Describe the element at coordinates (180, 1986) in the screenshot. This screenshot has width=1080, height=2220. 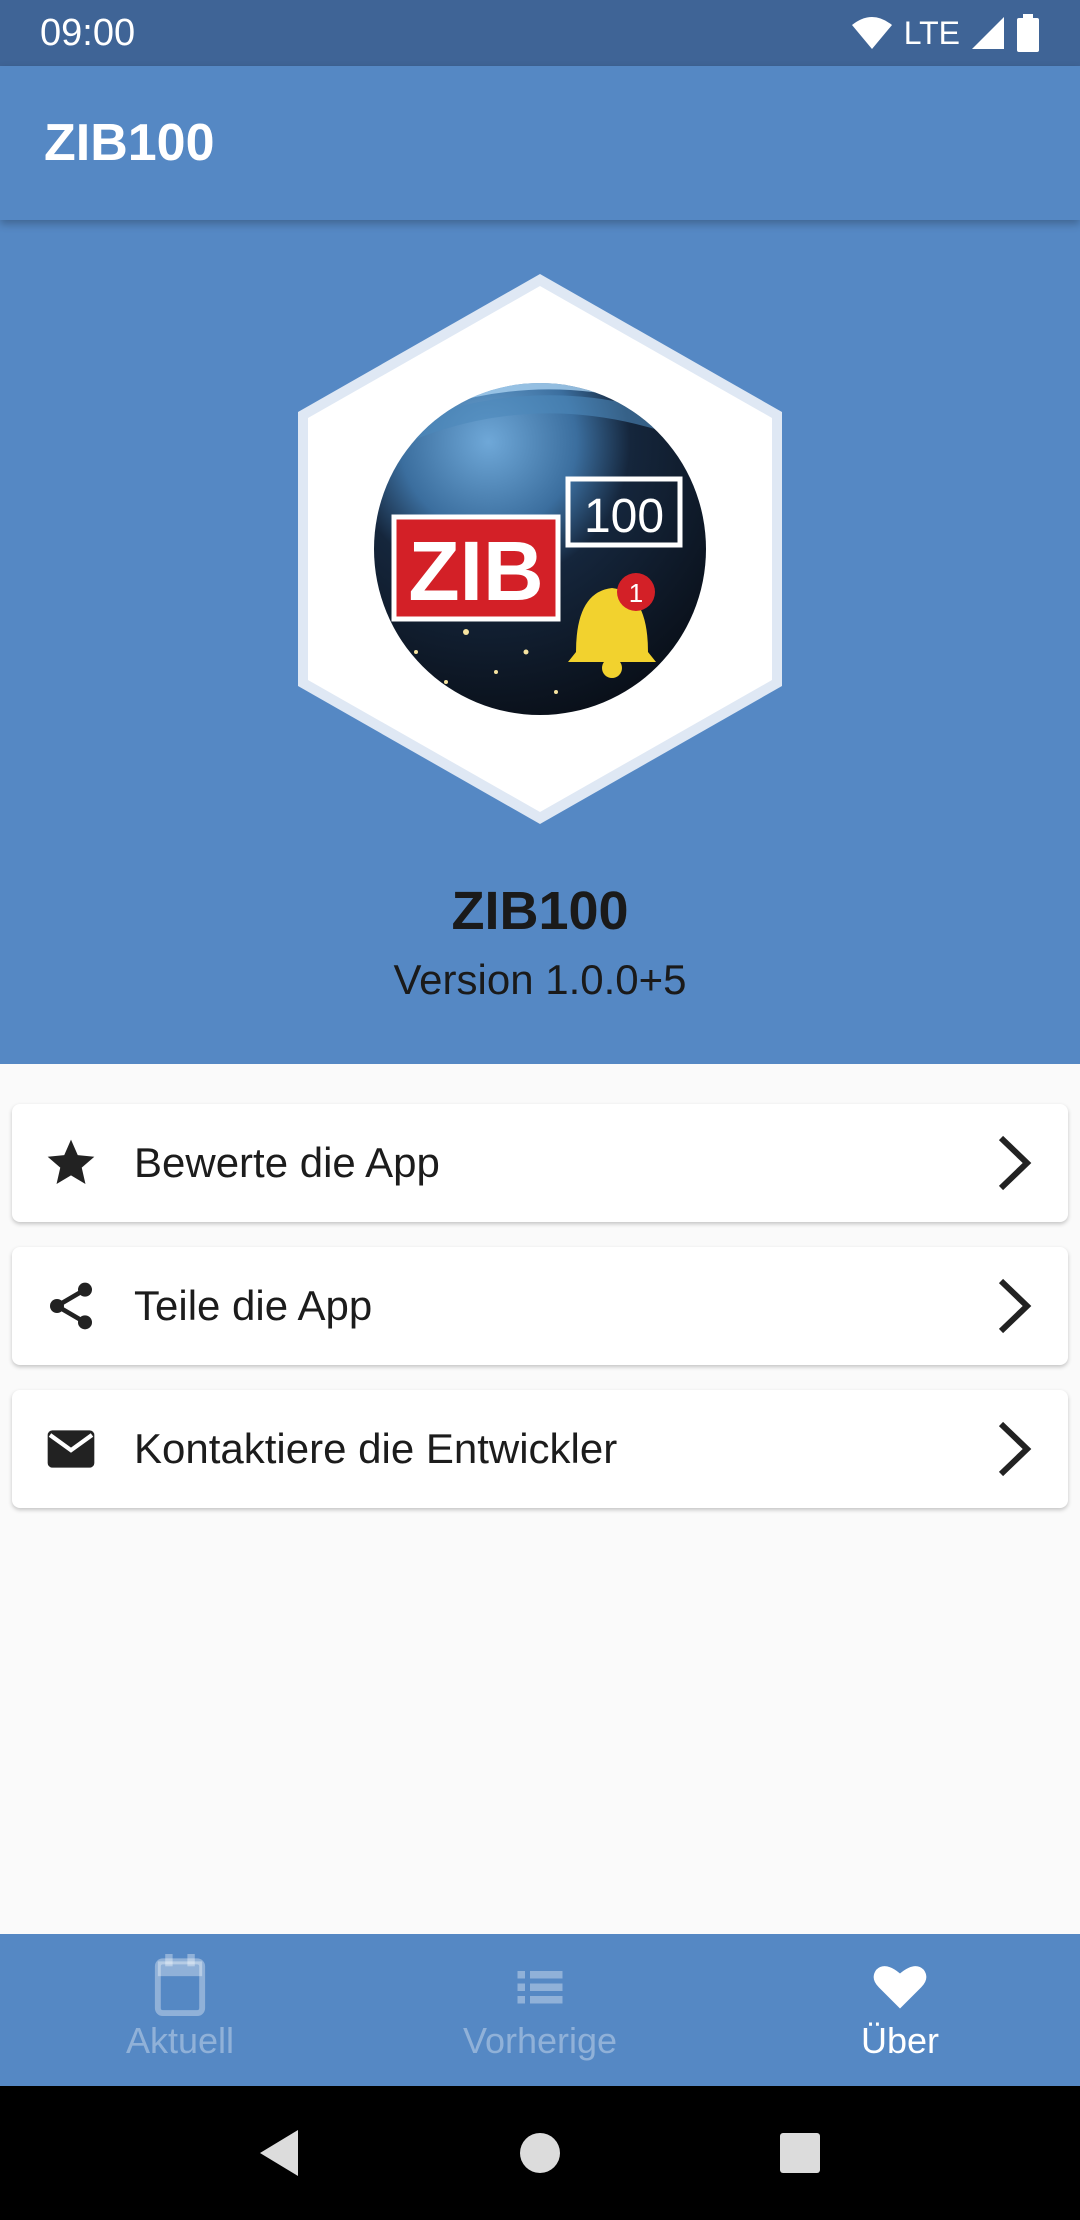
I see `calendar-icon` at that location.